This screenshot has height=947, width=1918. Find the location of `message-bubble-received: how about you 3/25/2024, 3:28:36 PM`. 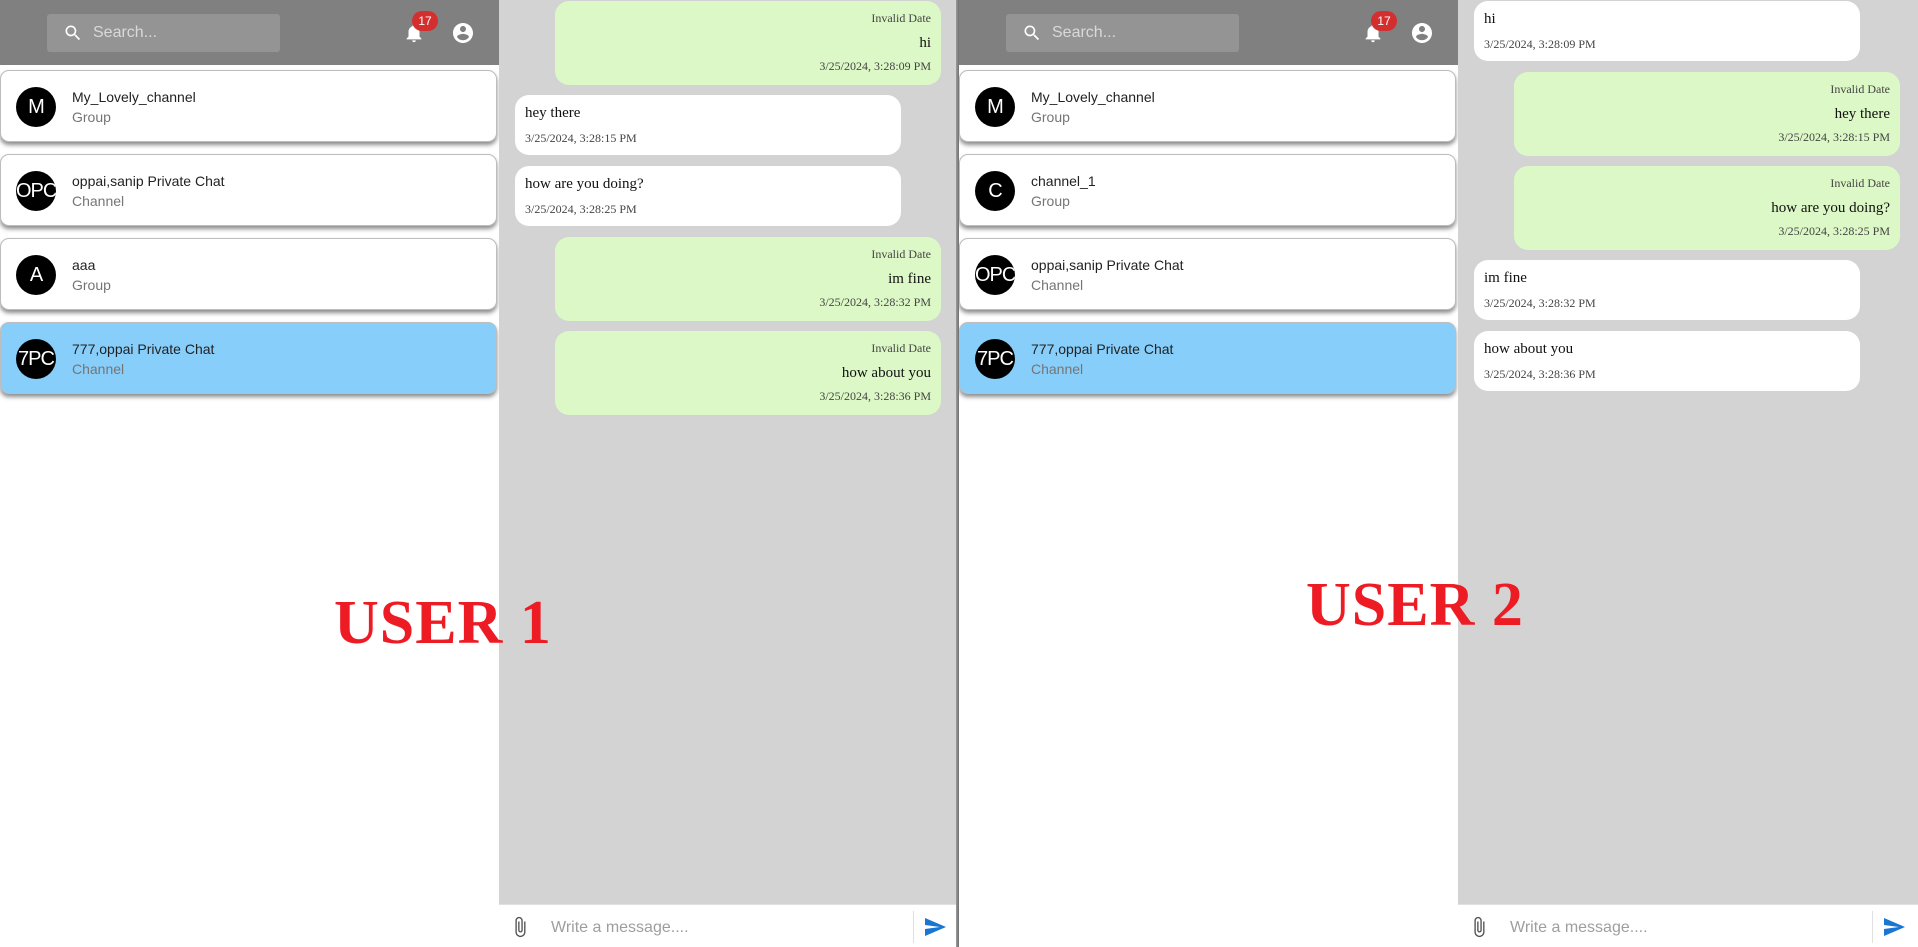

message-bubble-received: how about you 3/25/2024, 3:28:36 PM is located at coordinates (1667, 361).